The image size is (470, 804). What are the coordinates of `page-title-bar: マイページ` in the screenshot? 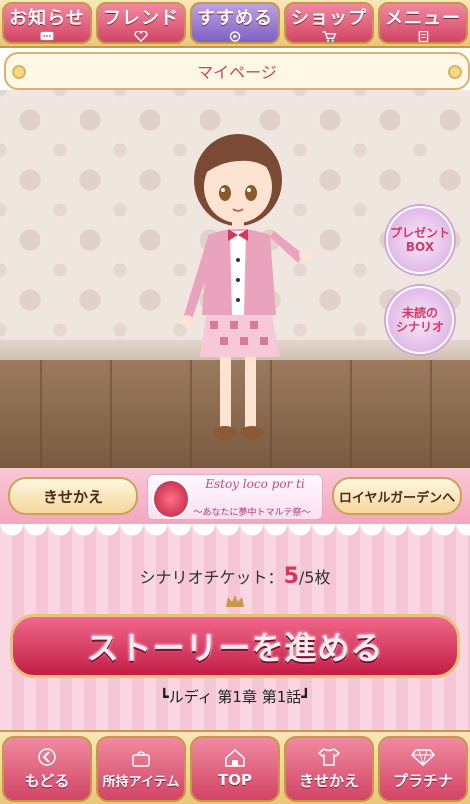 It's located at (237, 71).